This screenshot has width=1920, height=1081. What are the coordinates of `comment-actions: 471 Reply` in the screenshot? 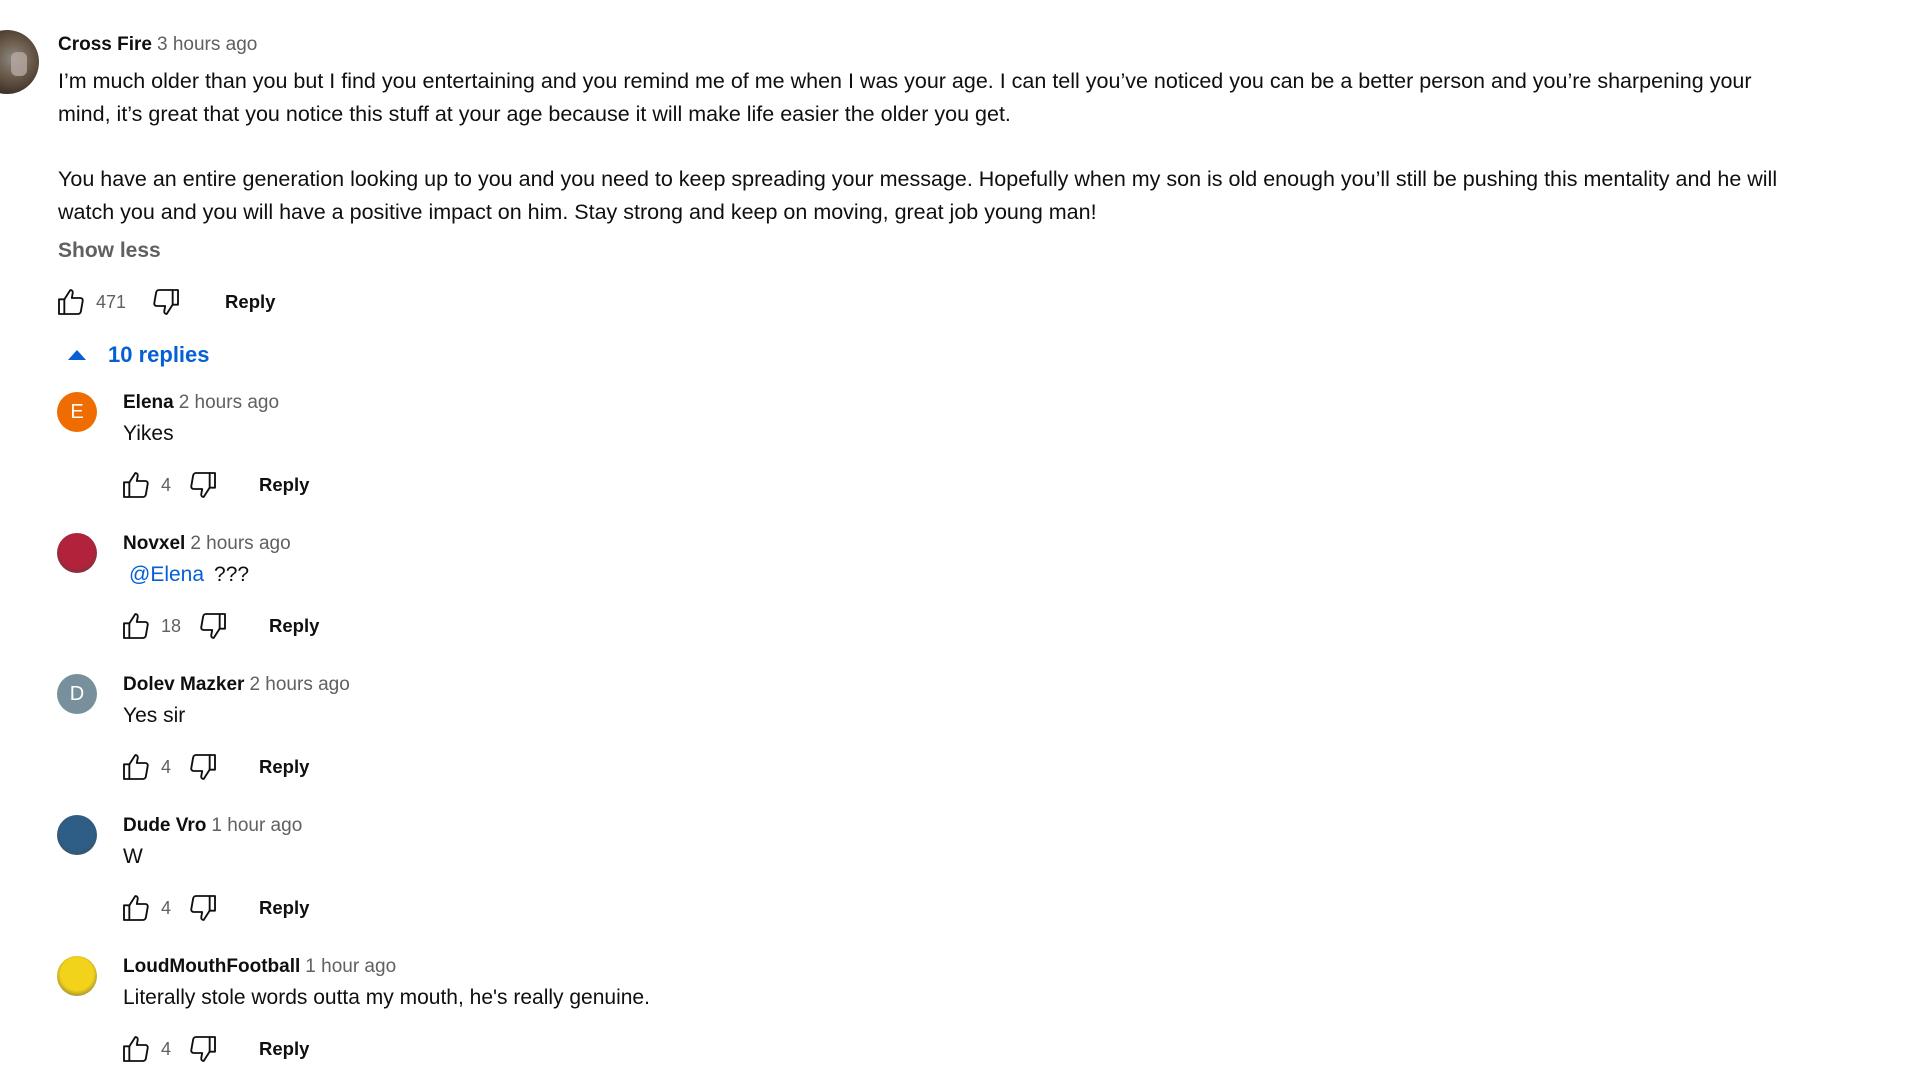 It's located at (165, 302).